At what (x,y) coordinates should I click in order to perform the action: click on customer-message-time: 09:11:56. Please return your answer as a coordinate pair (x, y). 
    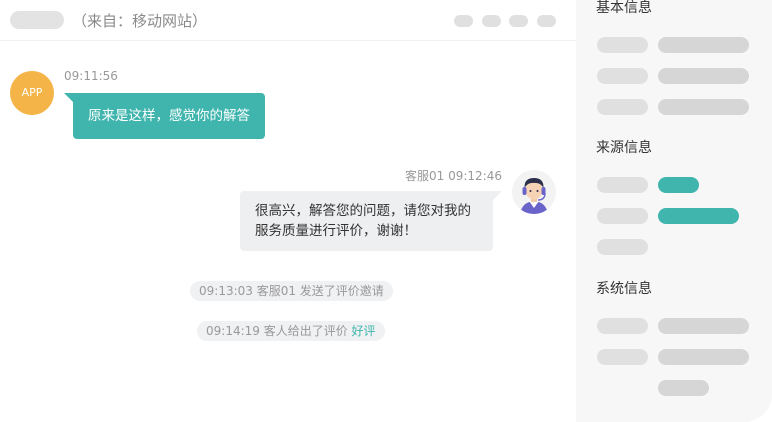
    Looking at the image, I should click on (91, 76).